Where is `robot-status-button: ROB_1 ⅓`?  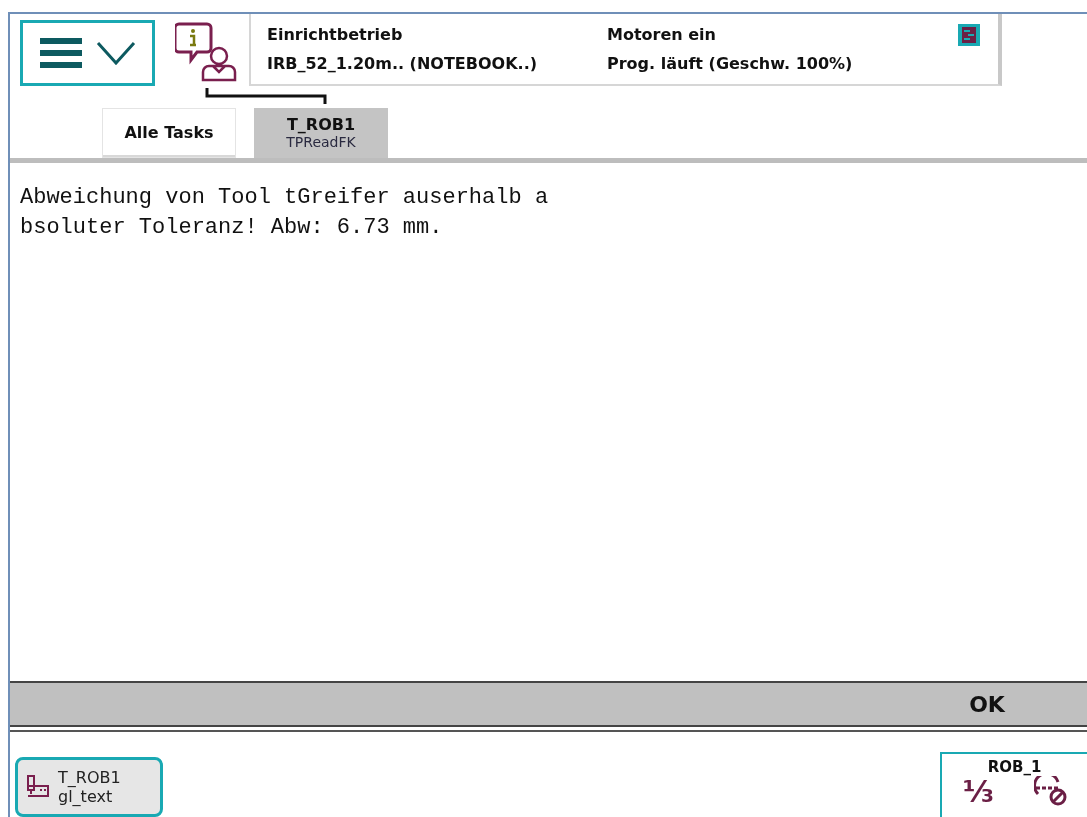
robot-status-button: ROB_1 ⅓ is located at coordinates (1013, 784).